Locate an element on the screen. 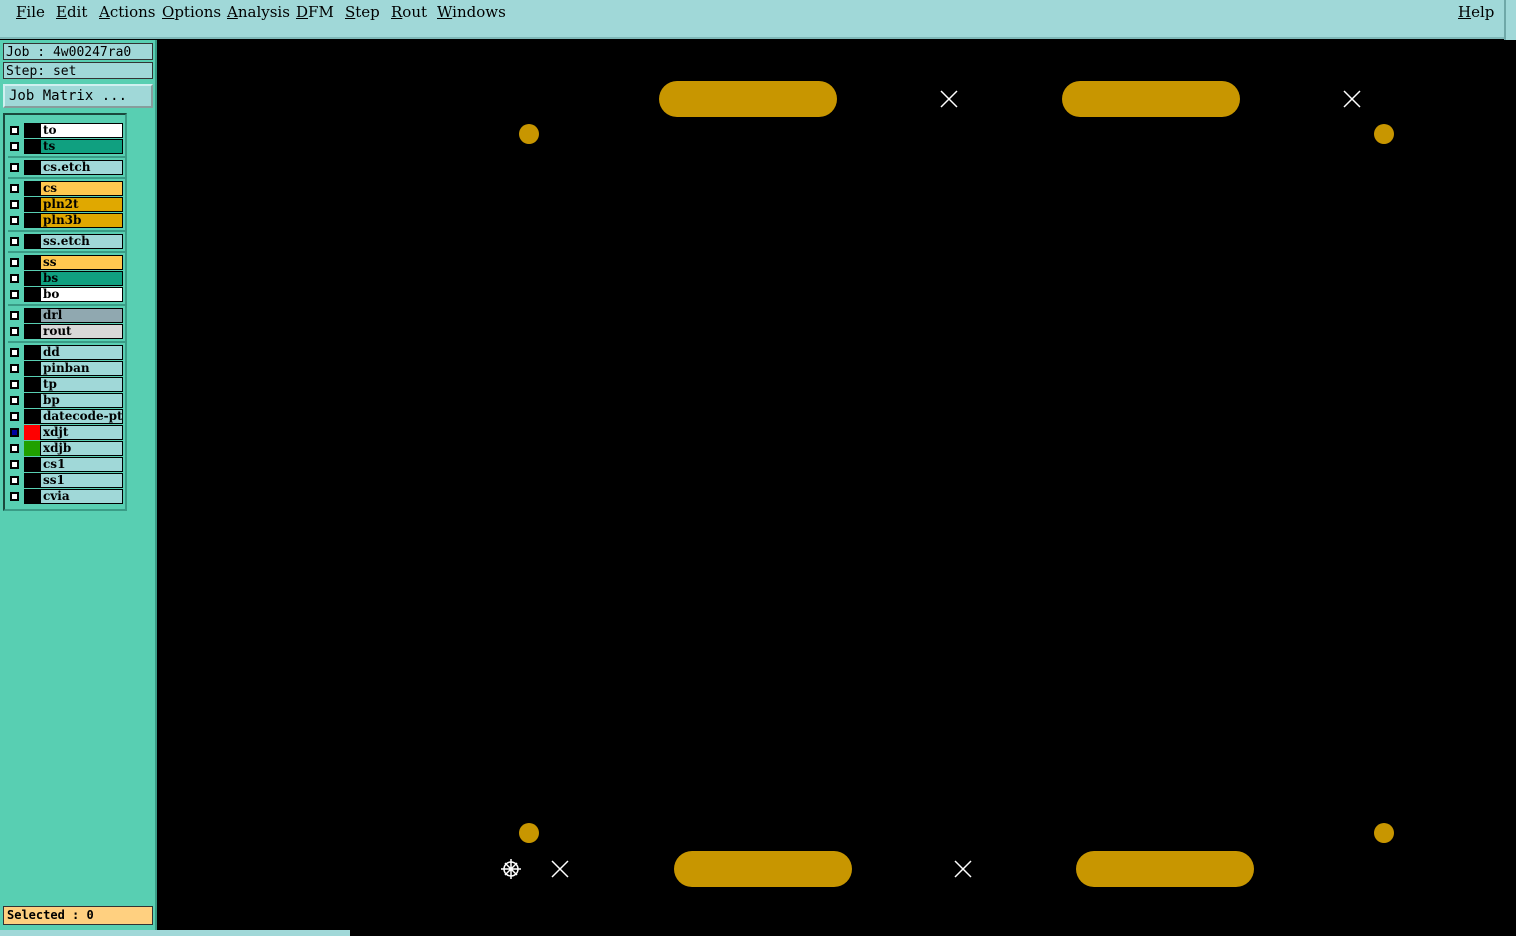  layer-row-pinban: pinban is located at coordinates (67, 368).